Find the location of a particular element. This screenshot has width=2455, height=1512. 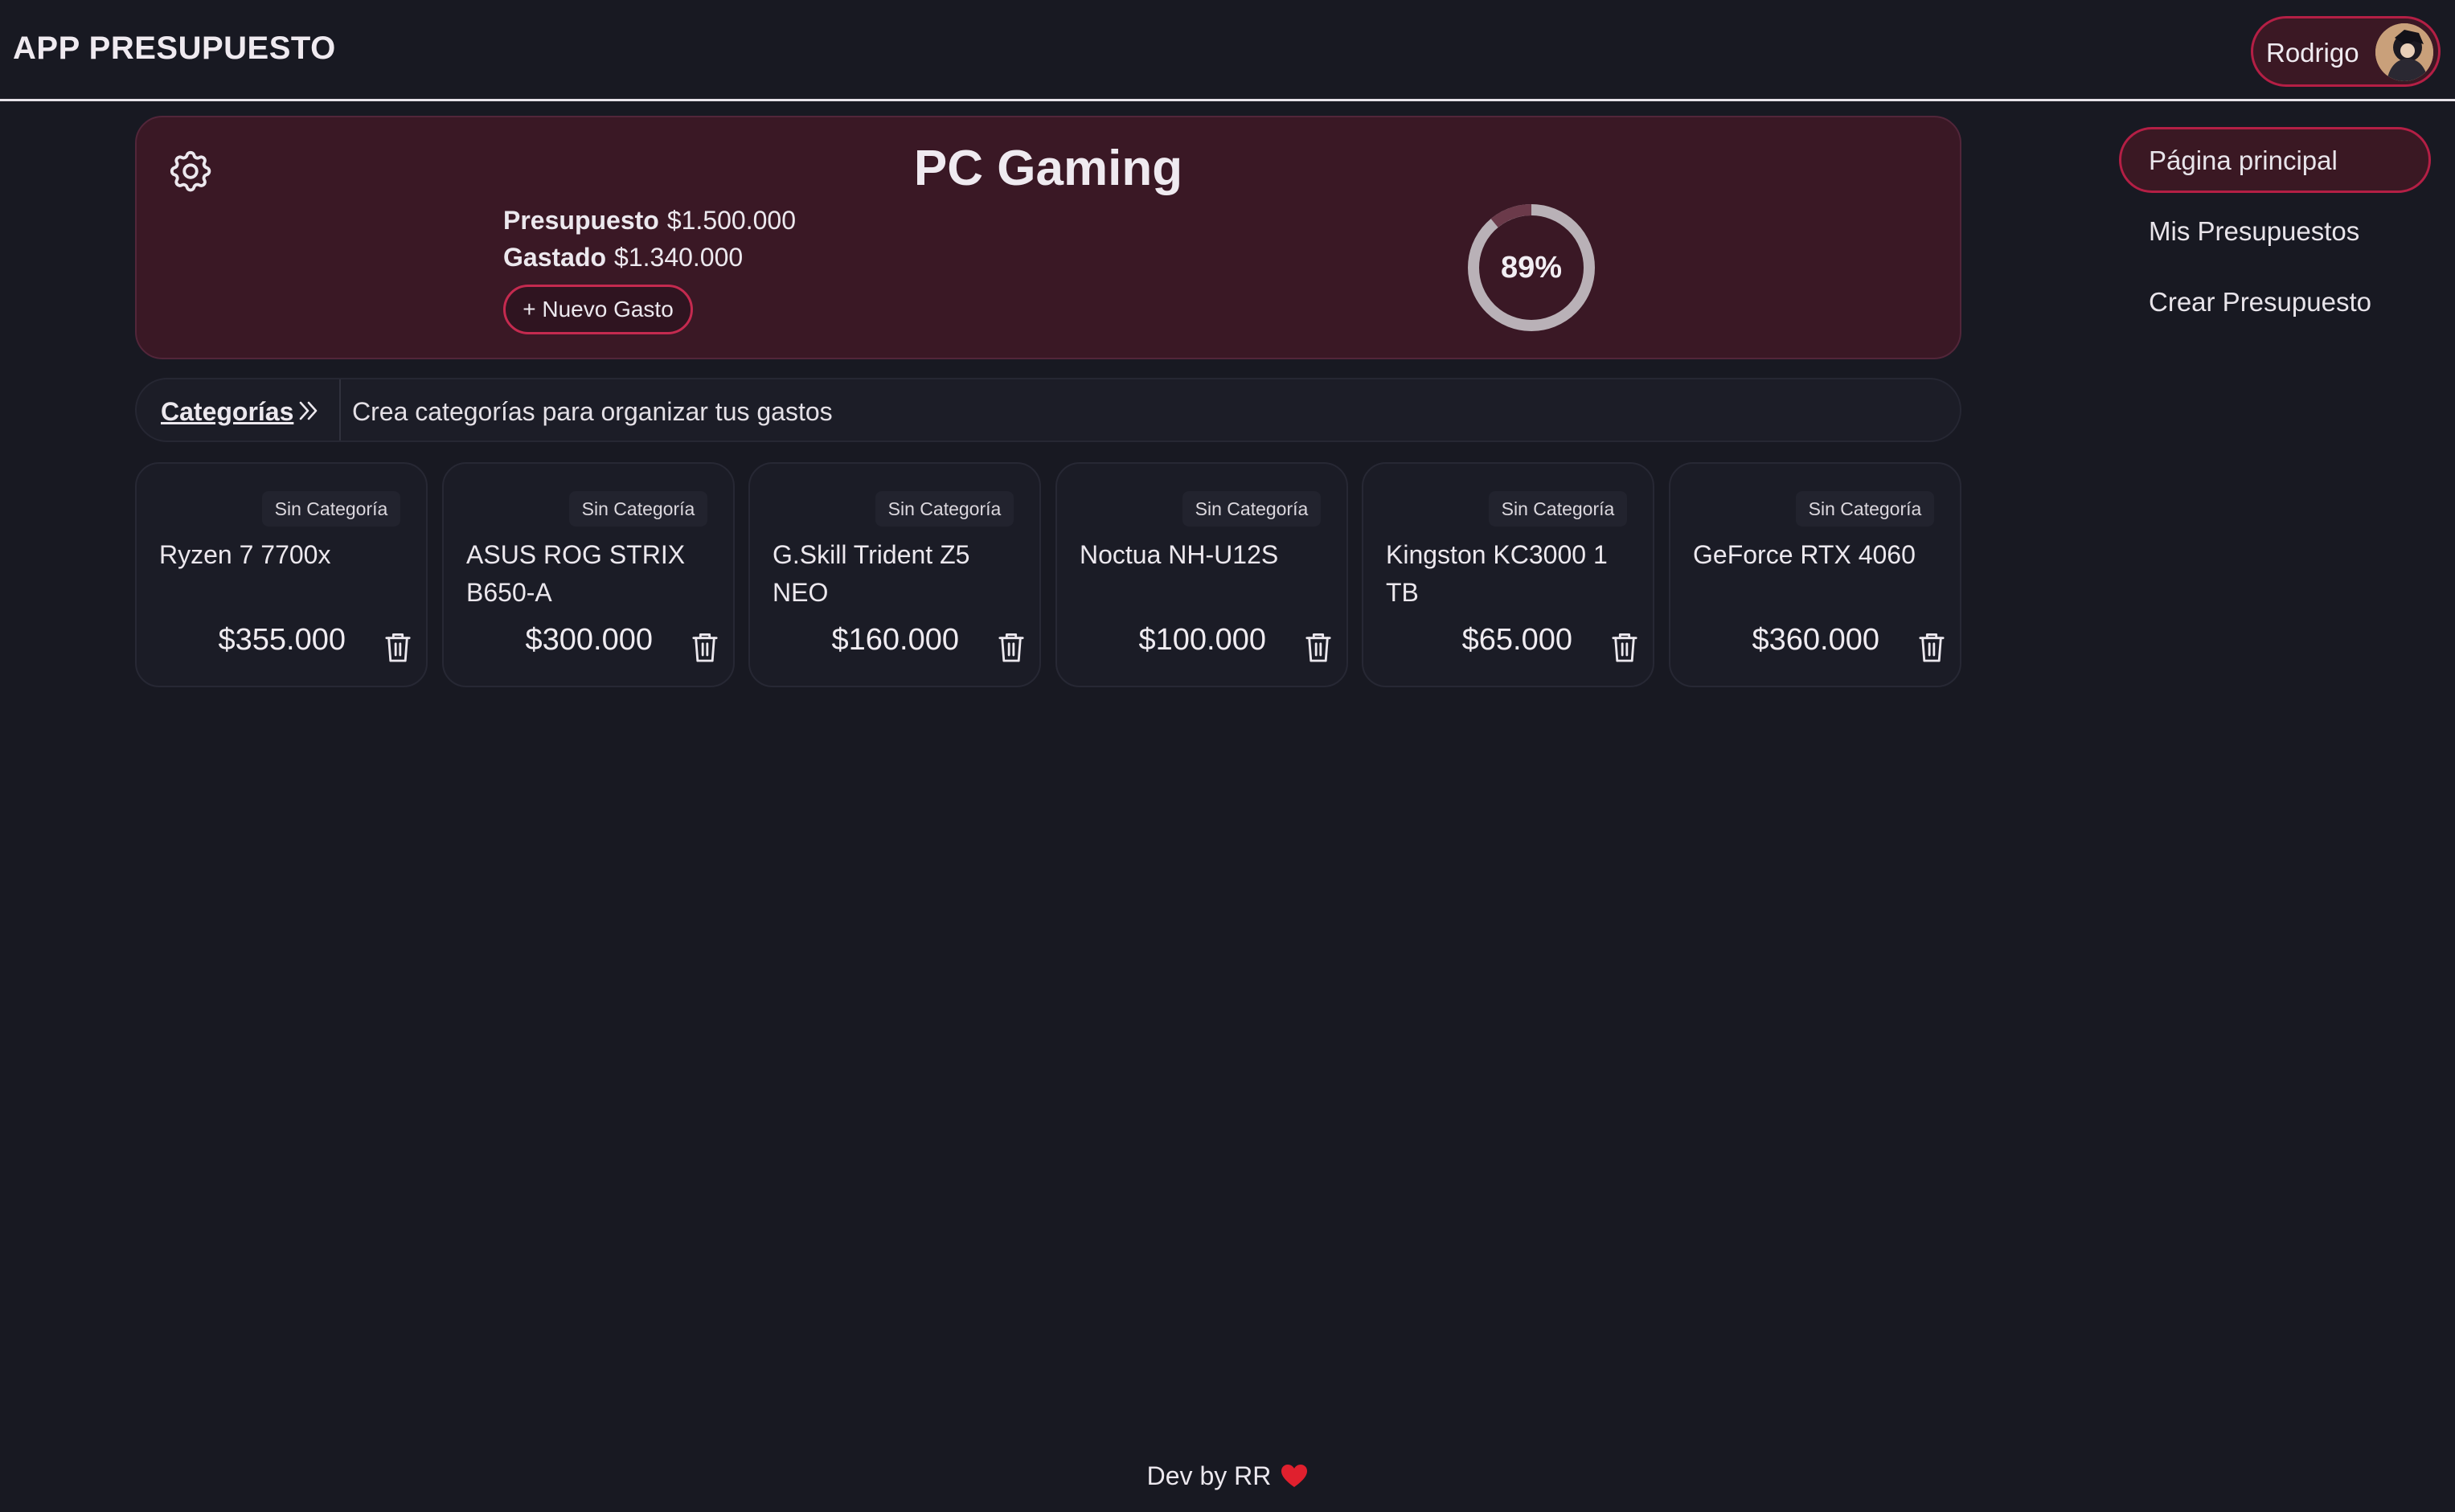

divider is located at coordinates (340, 409).